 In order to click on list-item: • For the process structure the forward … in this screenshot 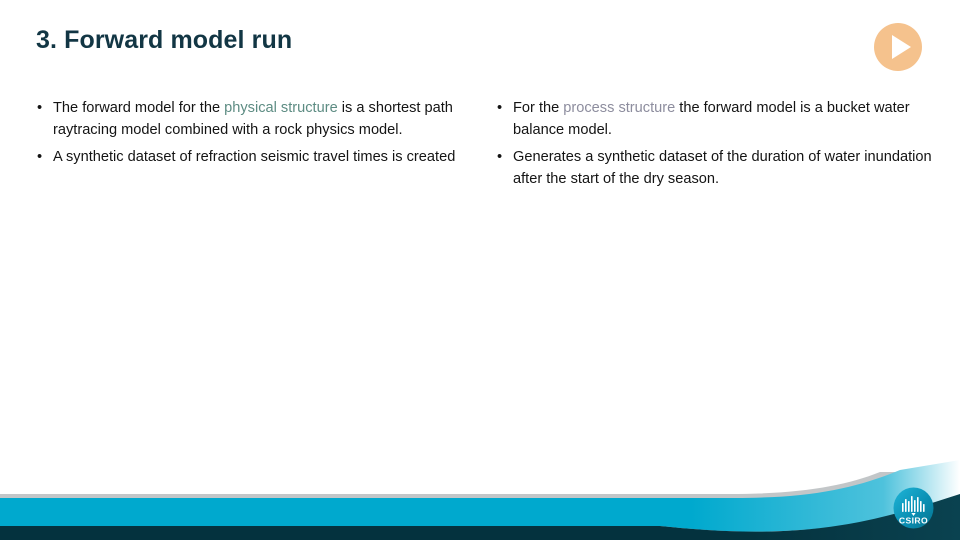, I will do `click(714, 119)`.